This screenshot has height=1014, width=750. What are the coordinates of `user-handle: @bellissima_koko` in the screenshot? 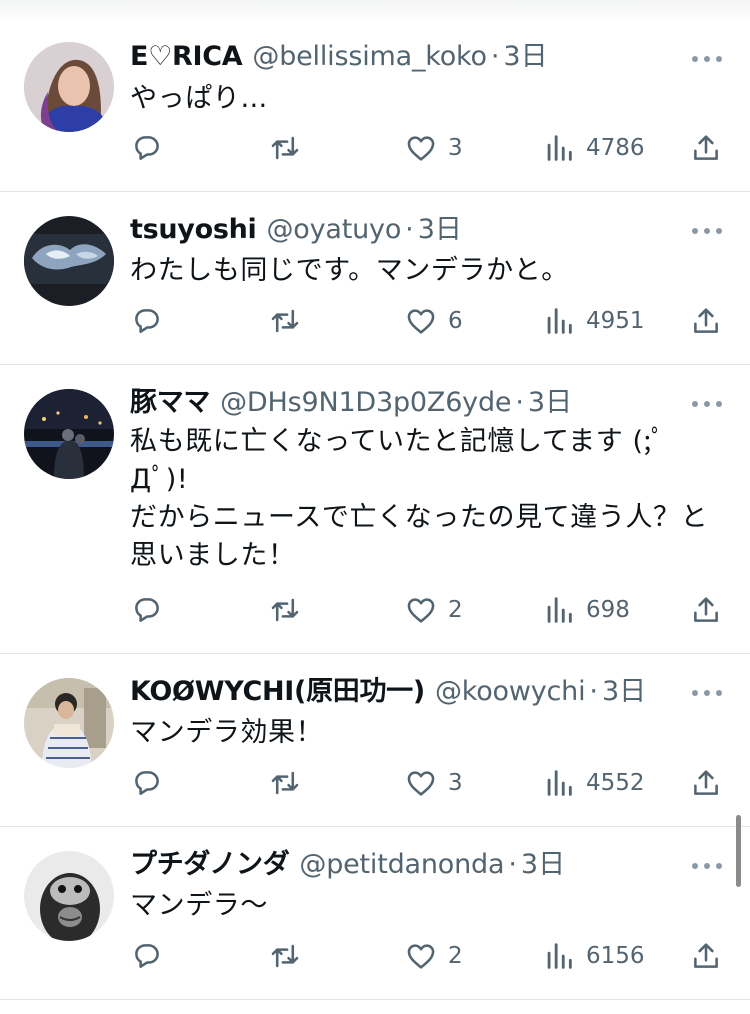 It's located at (369, 57).